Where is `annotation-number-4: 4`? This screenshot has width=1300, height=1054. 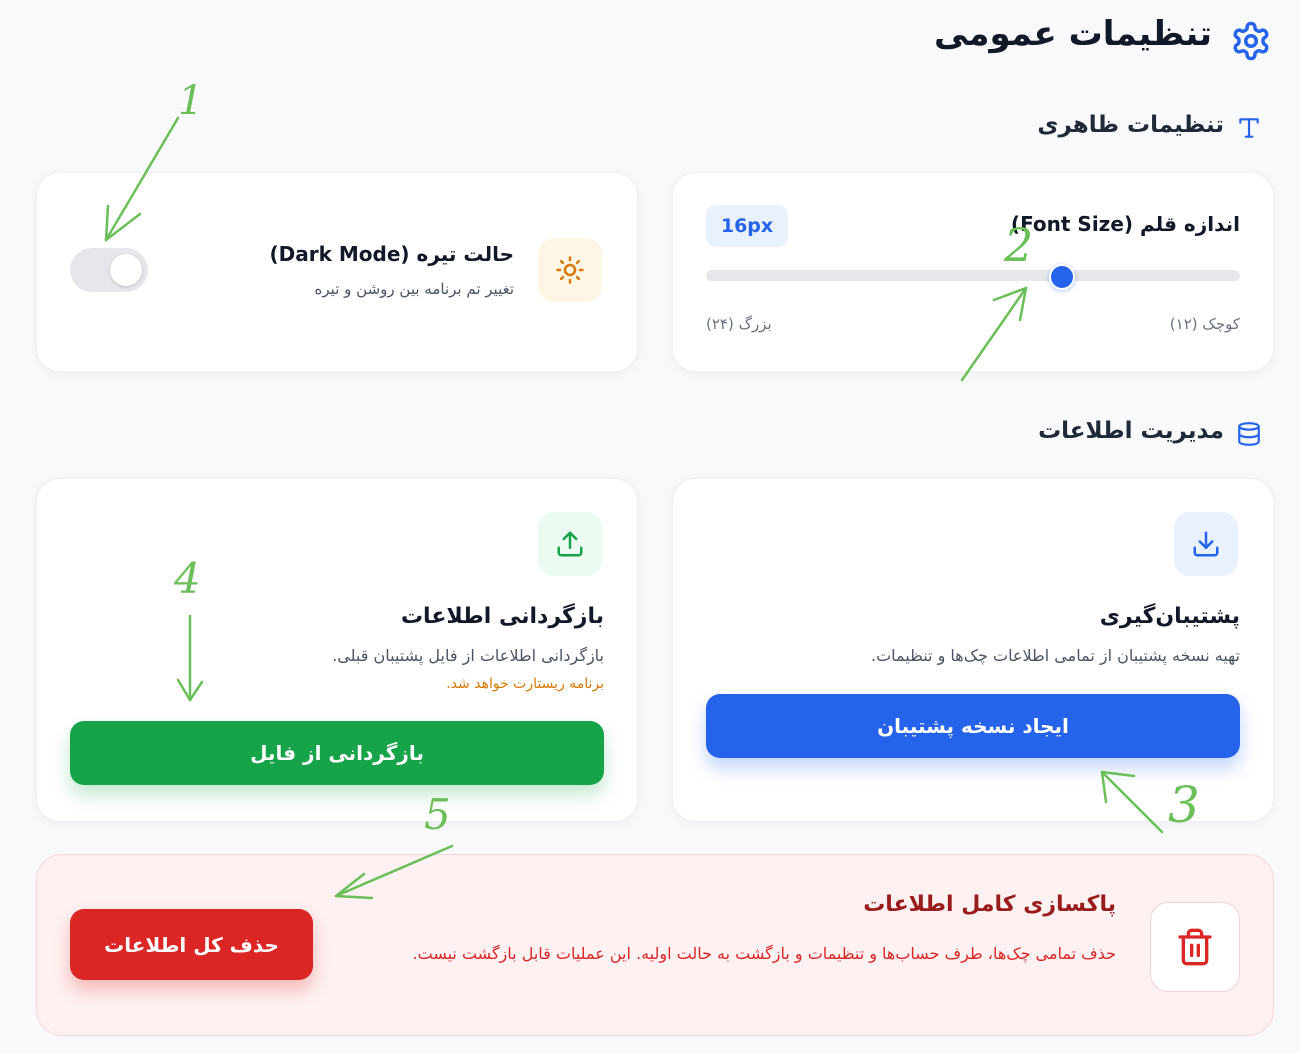 annotation-number-4: 4 is located at coordinates (187, 578).